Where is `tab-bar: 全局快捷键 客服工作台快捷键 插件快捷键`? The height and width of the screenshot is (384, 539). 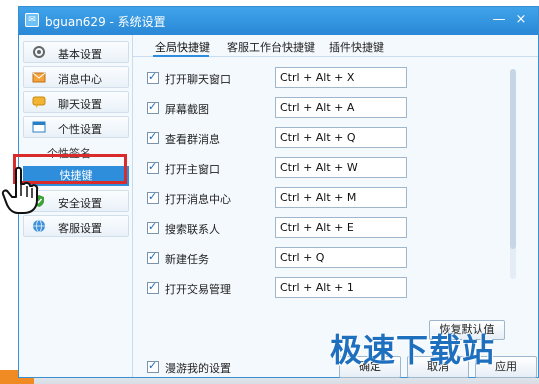
tab-bar: 全局快捷键 客服工作台快捷键 插件快捷键 is located at coordinates (335, 46).